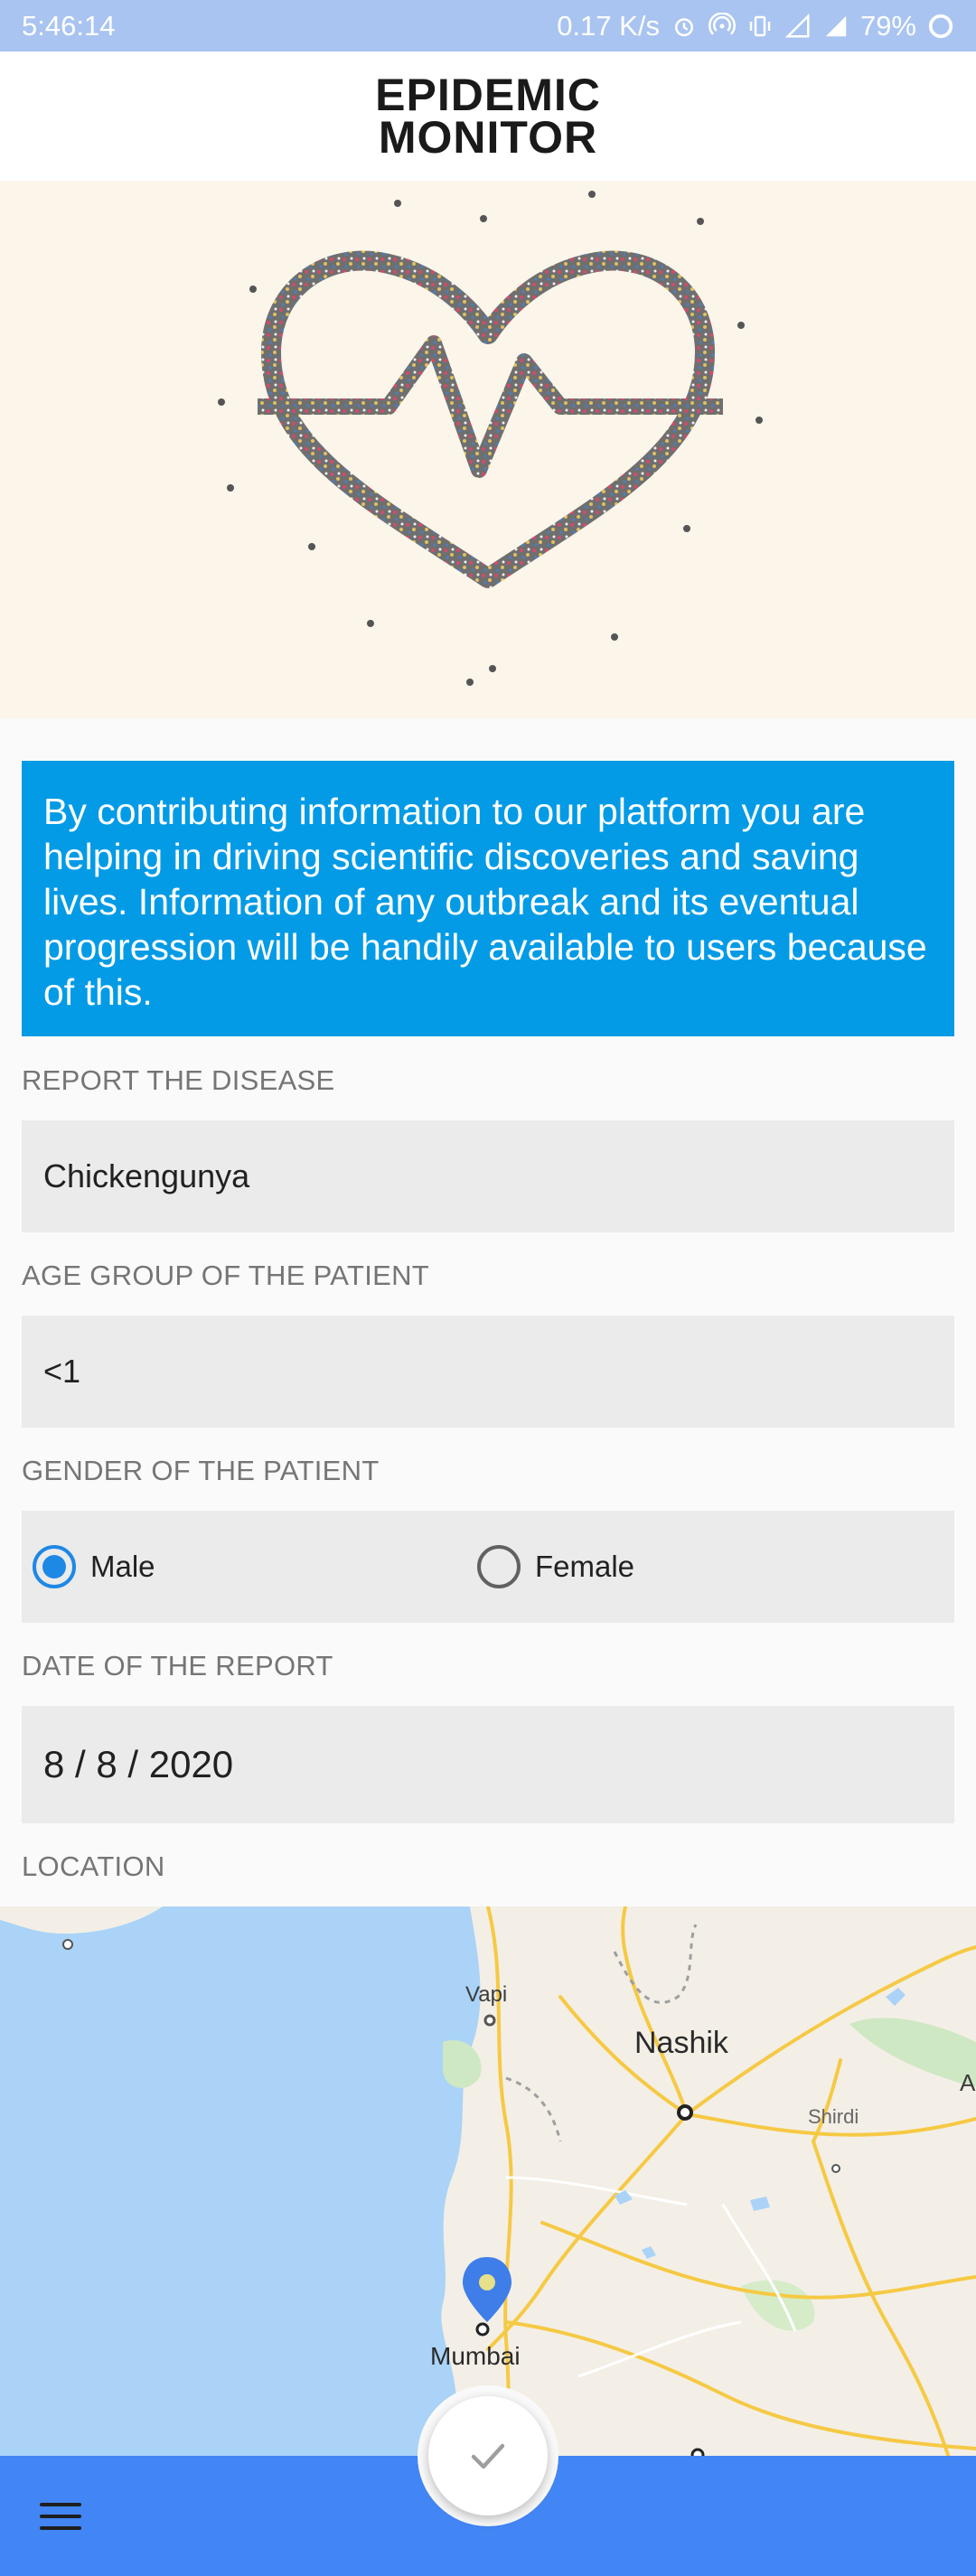 Image resolution: width=976 pixels, height=2576 pixels. What do you see at coordinates (62, 1371) in the screenshot?
I see `age-group-value: <1` at bounding box center [62, 1371].